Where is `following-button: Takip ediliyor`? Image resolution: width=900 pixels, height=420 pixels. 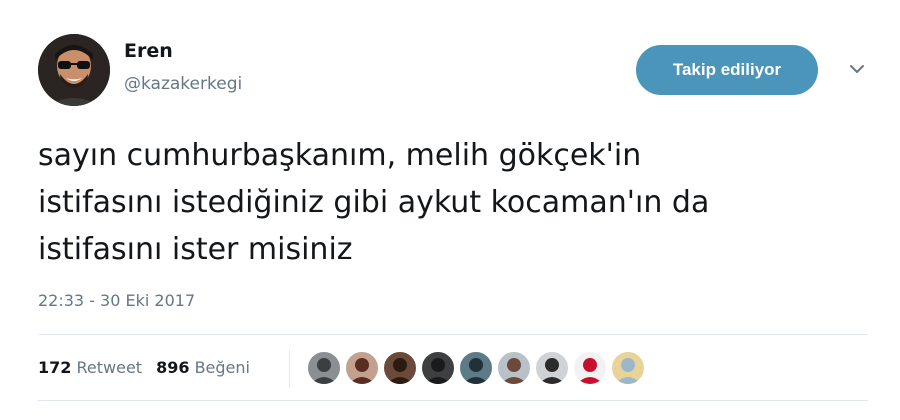 following-button: Takip ediliyor is located at coordinates (727, 70).